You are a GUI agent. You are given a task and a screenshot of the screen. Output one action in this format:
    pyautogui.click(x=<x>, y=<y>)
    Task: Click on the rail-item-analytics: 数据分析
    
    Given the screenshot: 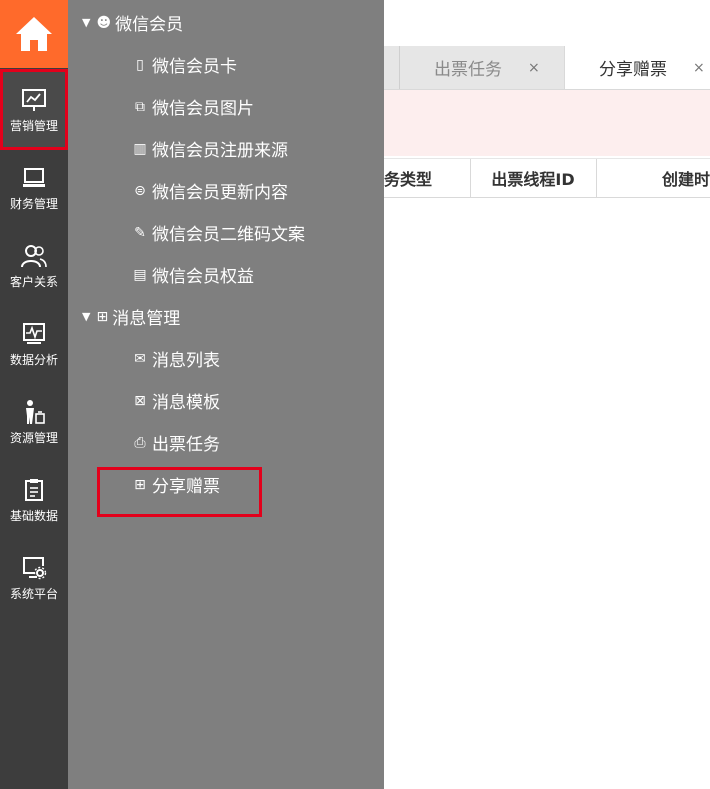 What is the action you would take?
    pyautogui.click(x=34, y=343)
    